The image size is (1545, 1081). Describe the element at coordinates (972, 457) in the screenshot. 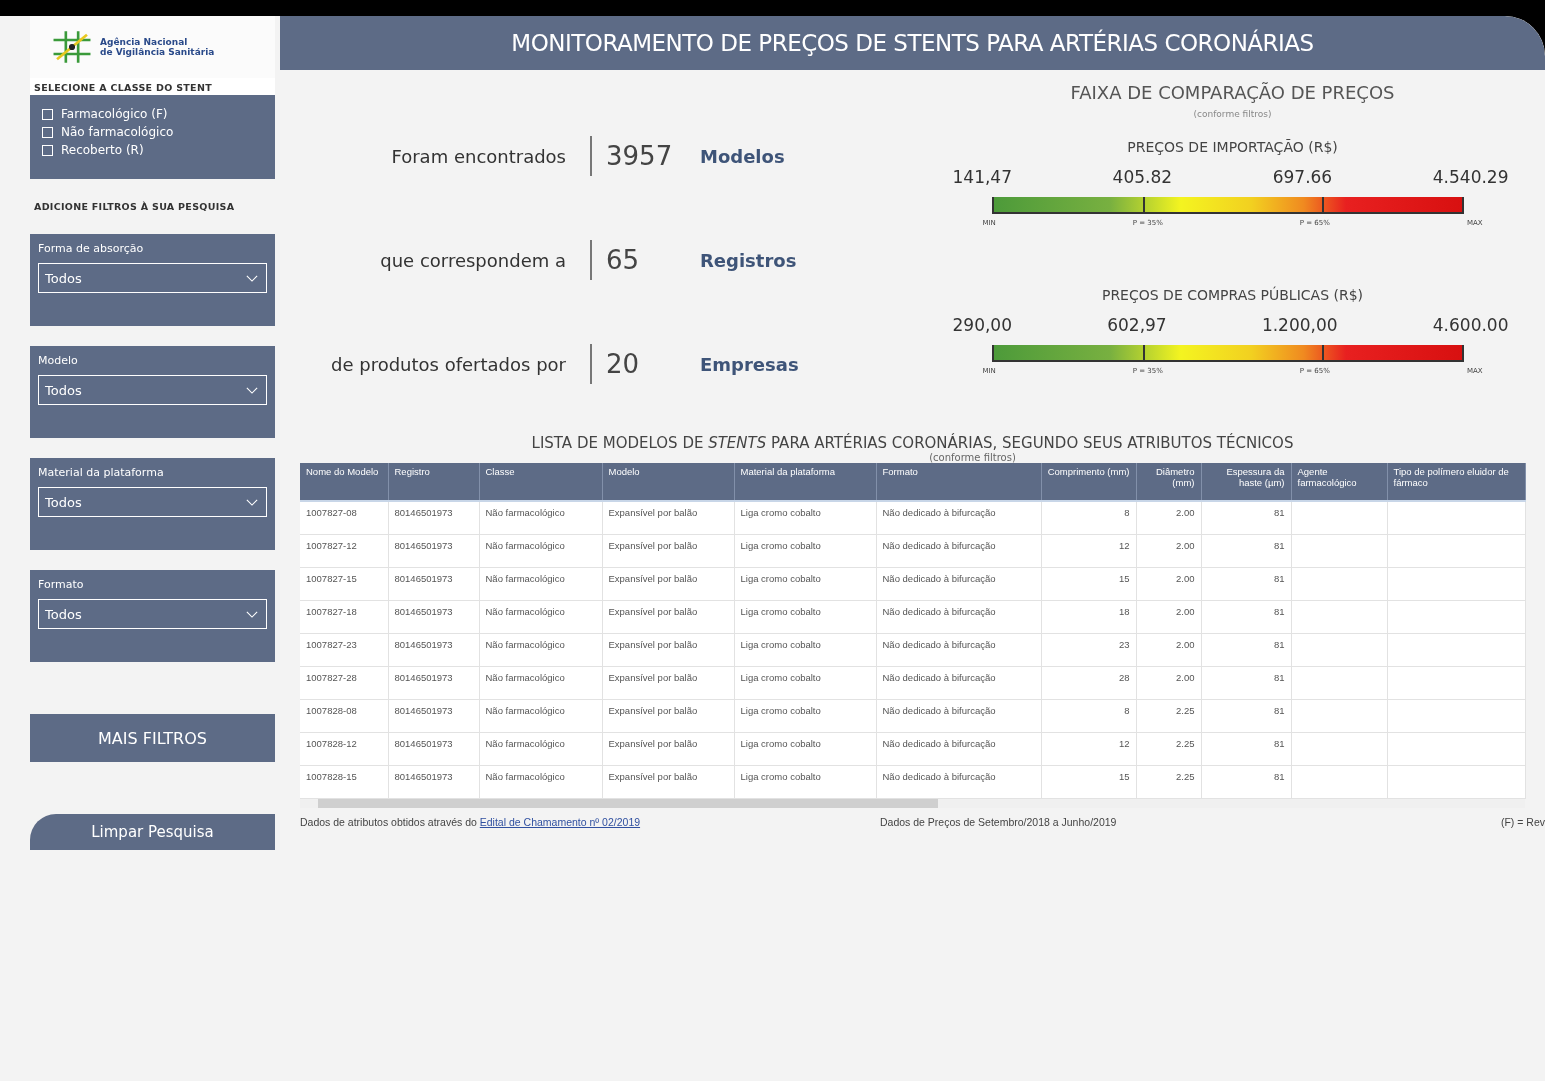

I see `table-subtitle: (conforme filtros)` at that location.